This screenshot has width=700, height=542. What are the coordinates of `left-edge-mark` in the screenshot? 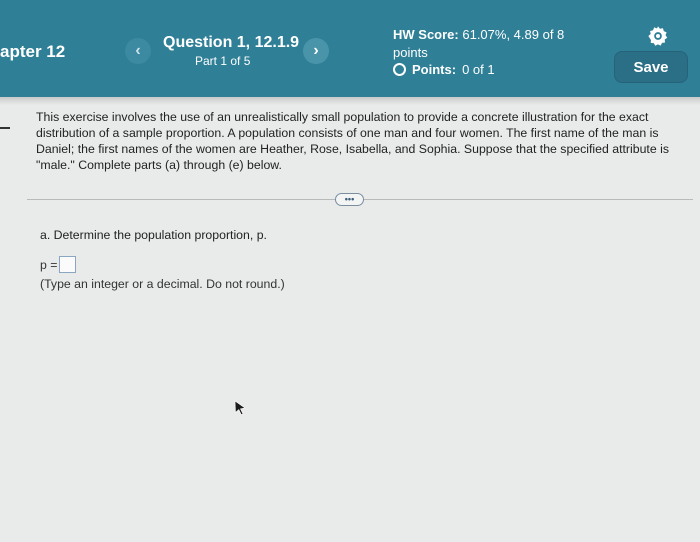 It's located at (5, 128).